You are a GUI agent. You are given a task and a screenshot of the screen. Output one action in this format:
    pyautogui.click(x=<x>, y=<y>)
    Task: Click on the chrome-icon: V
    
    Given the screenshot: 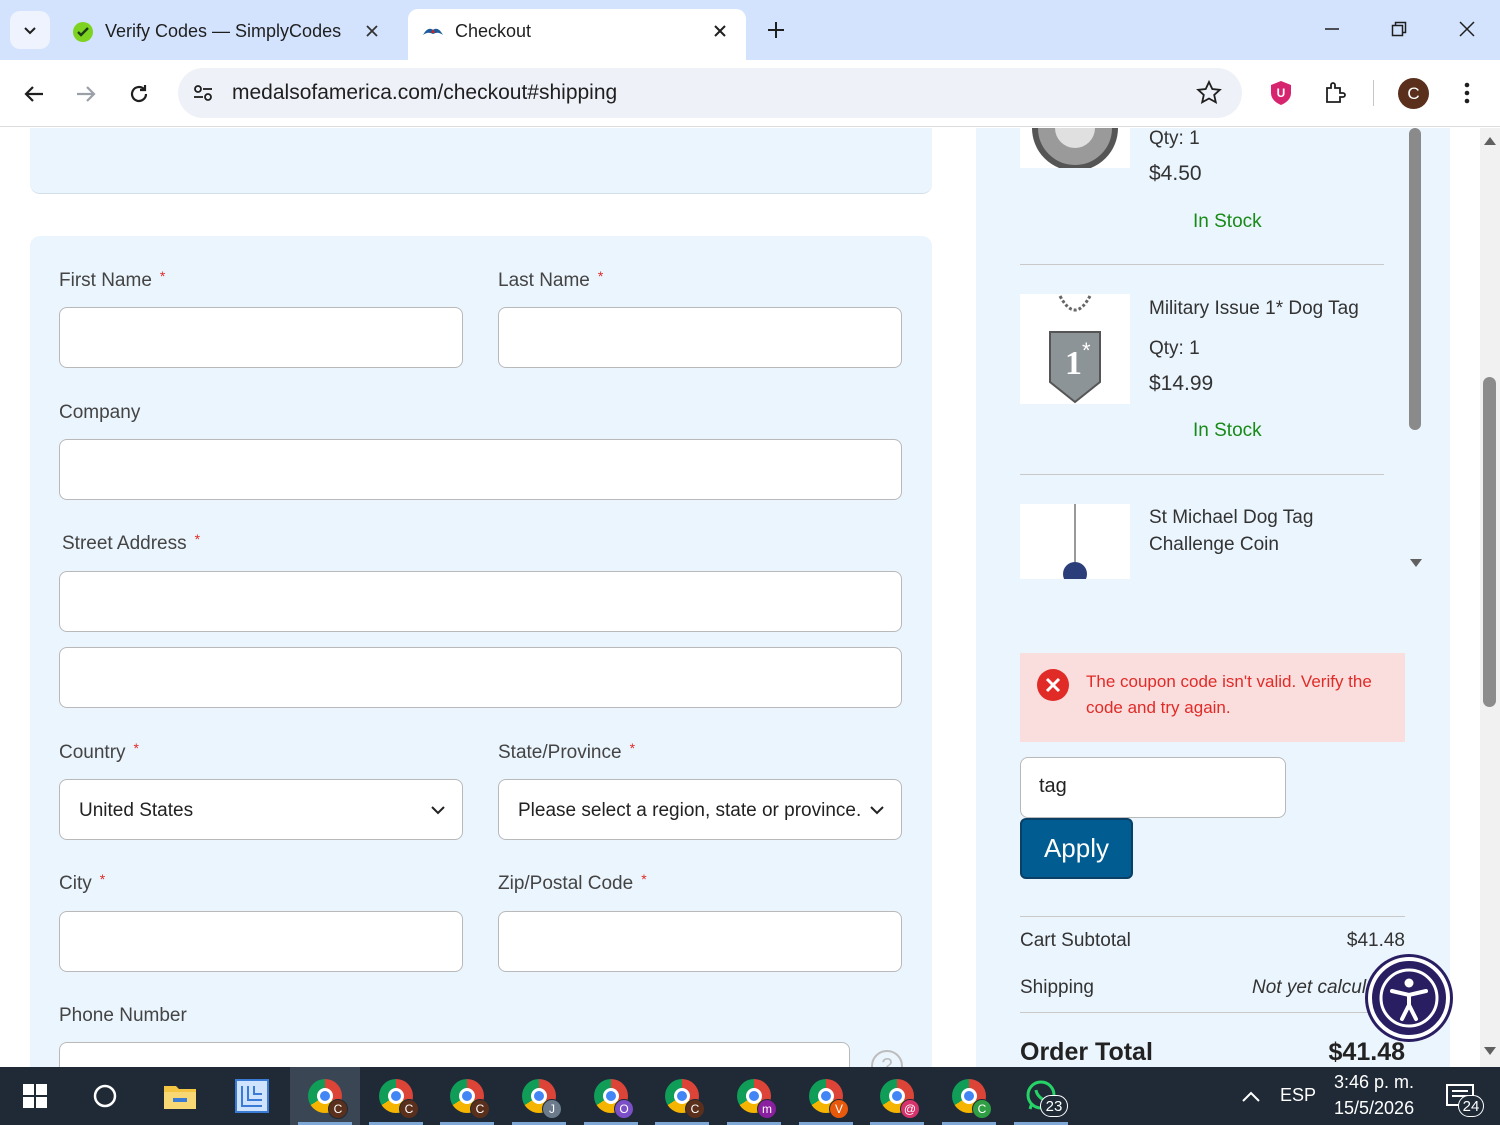 What is the action you would take?
    pyautogui.click(x=829, y=1099)
    